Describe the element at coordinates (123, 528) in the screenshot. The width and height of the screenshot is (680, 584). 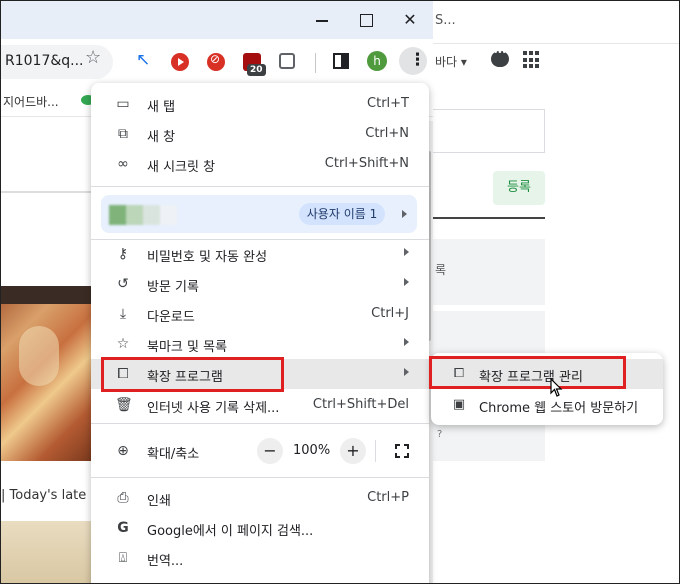
I see `google-icon: G` at that location.